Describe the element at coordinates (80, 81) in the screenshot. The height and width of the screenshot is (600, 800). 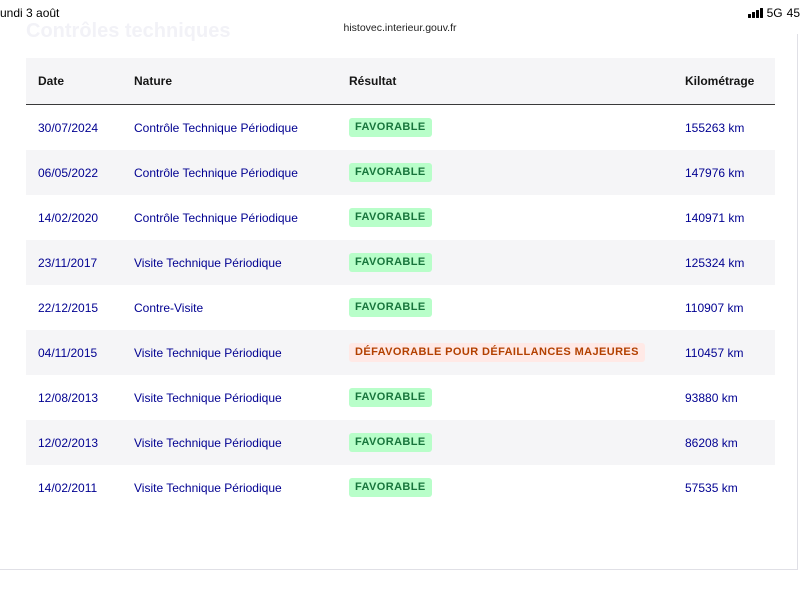
I see `header-date: Date` at that location.